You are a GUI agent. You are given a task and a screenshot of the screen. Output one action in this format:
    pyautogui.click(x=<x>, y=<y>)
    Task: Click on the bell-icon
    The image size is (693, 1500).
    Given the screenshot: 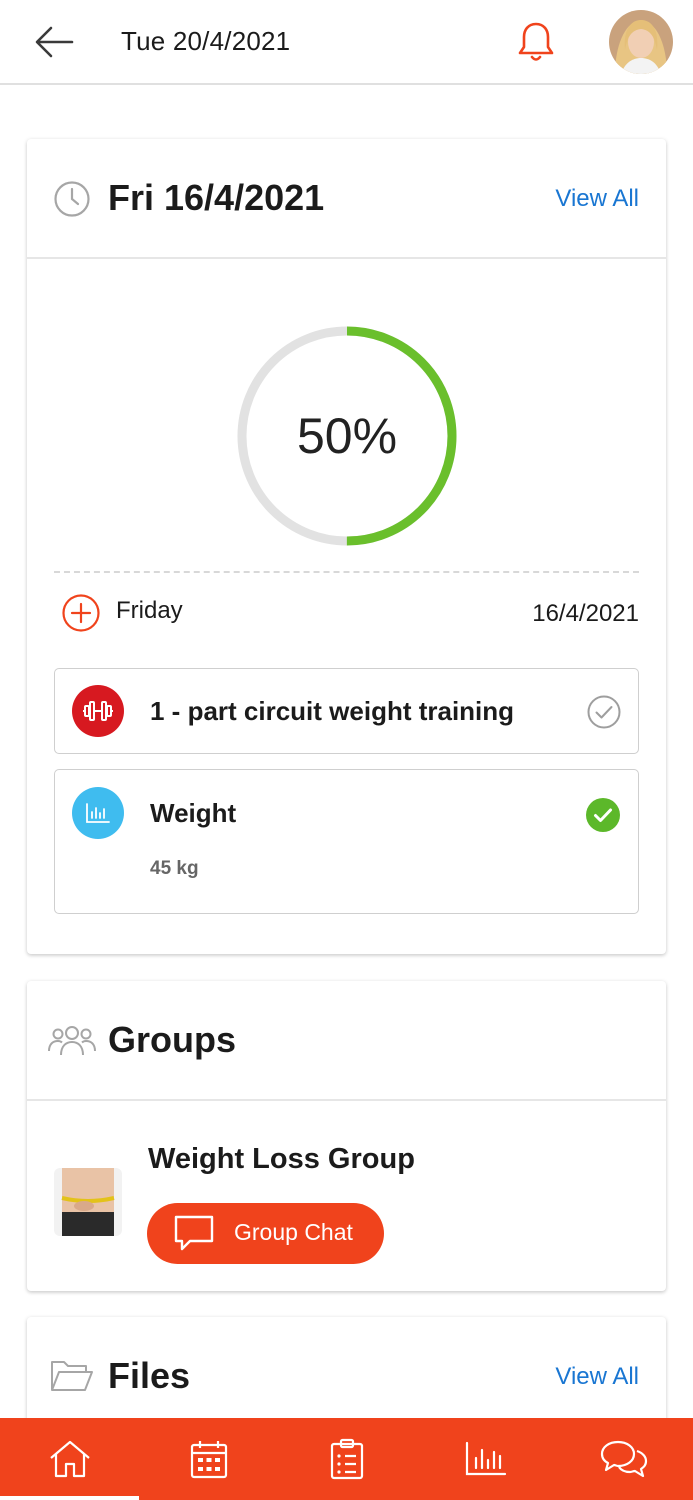 What is the action you would take?
    pyautogui.click(x=536, y=41)
    